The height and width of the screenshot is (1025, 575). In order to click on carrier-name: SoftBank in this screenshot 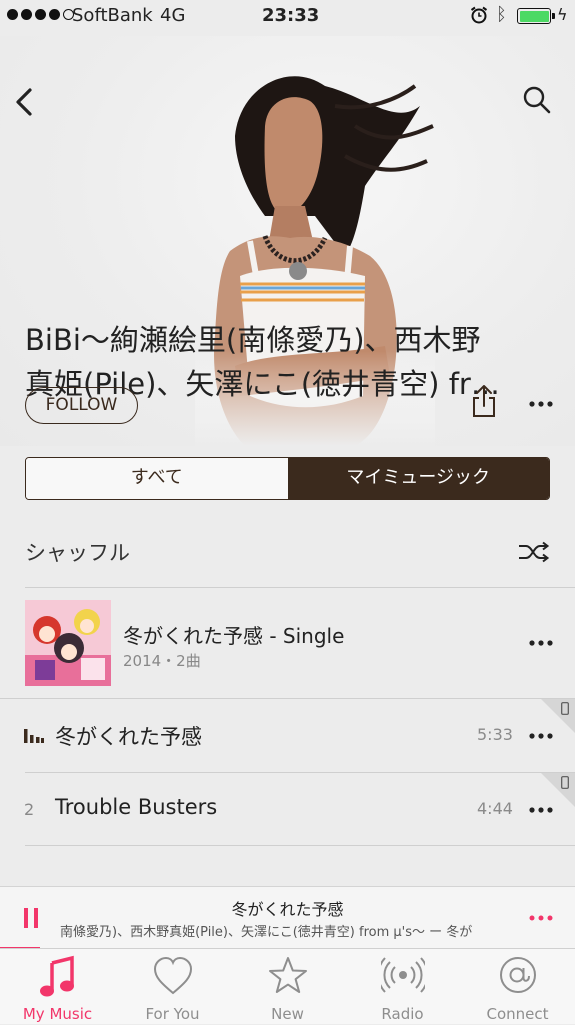, I will do `click(112, 15)`.